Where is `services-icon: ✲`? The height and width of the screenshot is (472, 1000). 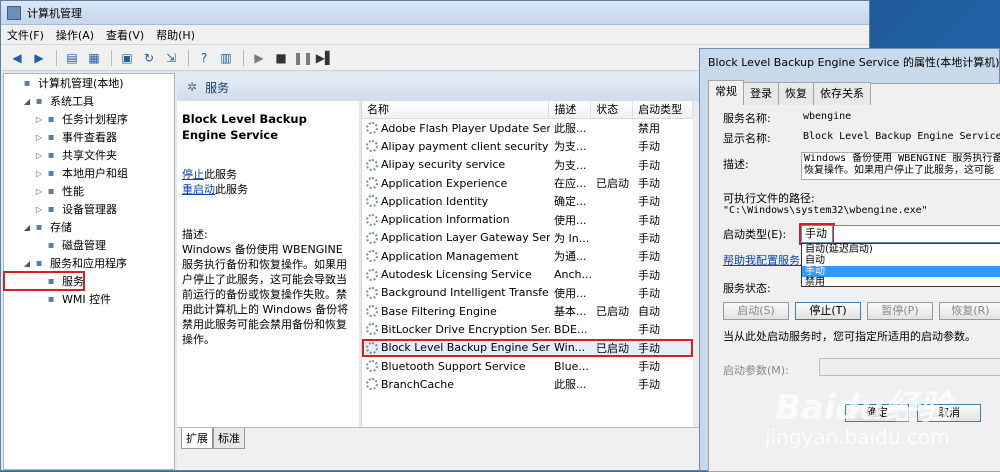 services-icon: ✲ is located at coordinates (192, 87).